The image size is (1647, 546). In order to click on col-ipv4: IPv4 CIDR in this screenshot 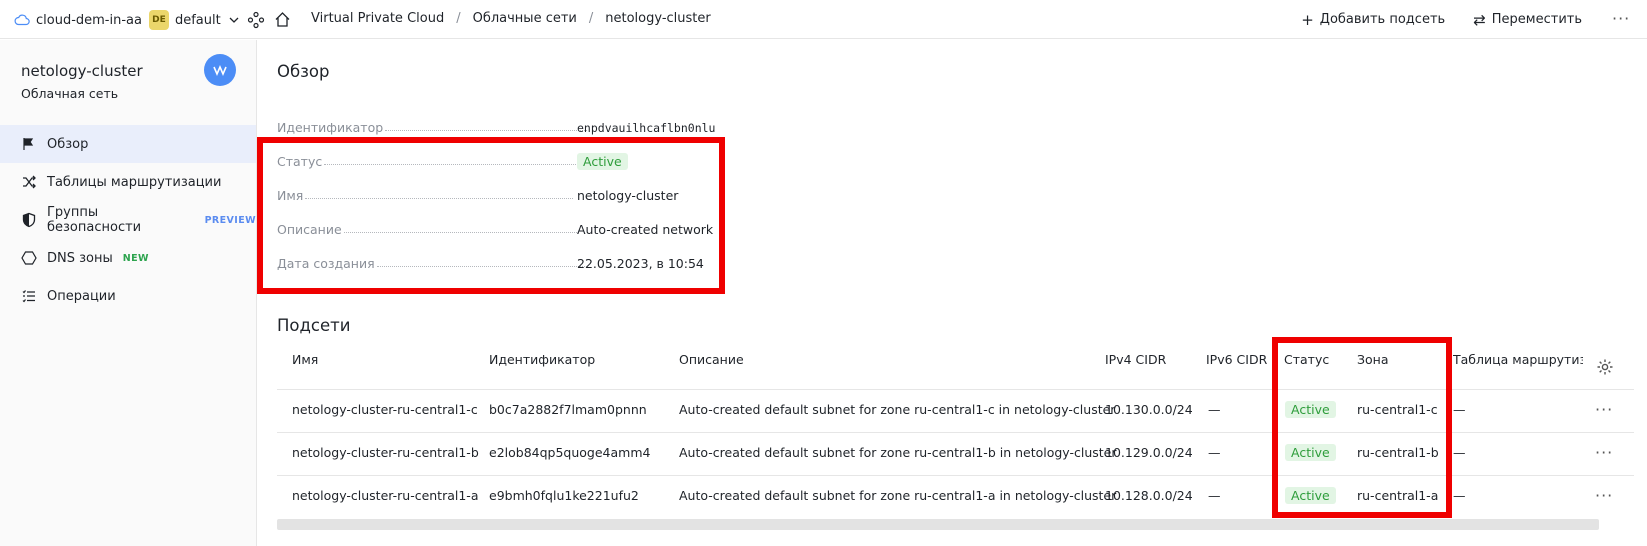, I will do `click(1135, 359)`.